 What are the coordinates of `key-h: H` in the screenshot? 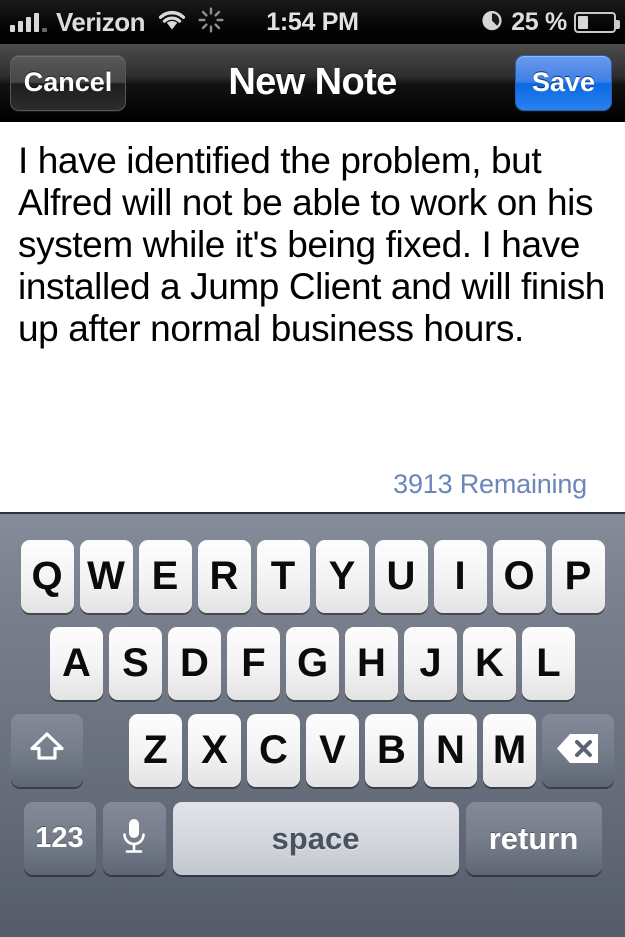 It's located at (371, 663).